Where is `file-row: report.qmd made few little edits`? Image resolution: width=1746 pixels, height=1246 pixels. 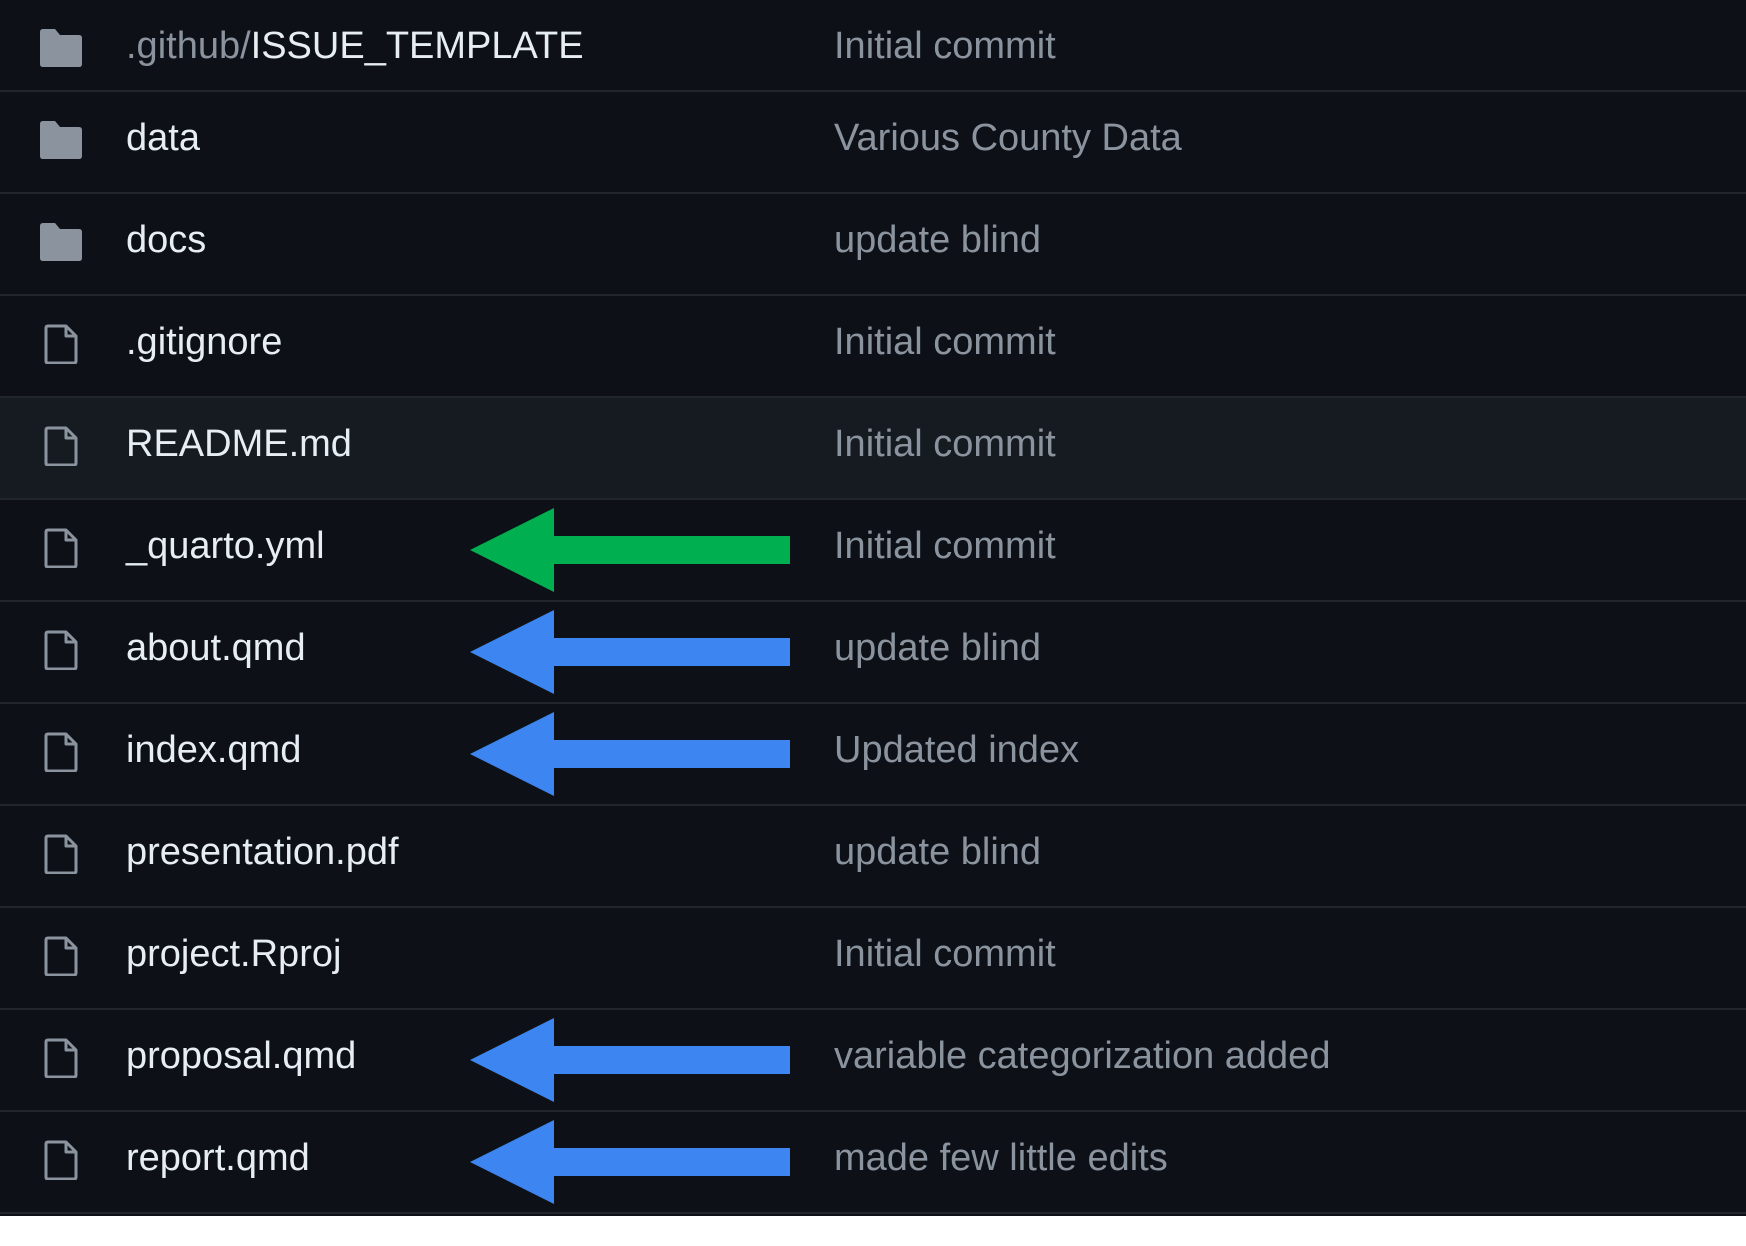 file-row: report.qmd made few little edits is located at coordinates (873, 1163).